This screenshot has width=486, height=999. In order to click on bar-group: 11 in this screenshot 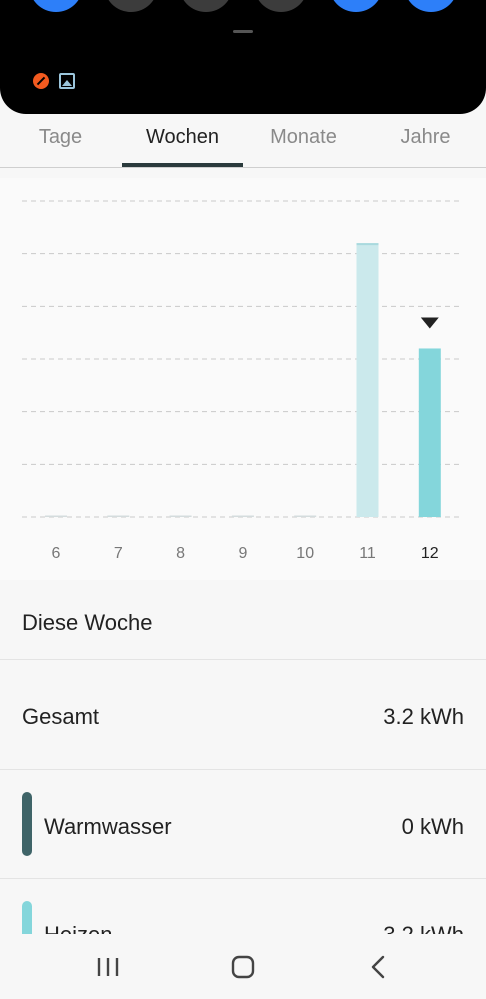, I will do `click(367, 402)`.